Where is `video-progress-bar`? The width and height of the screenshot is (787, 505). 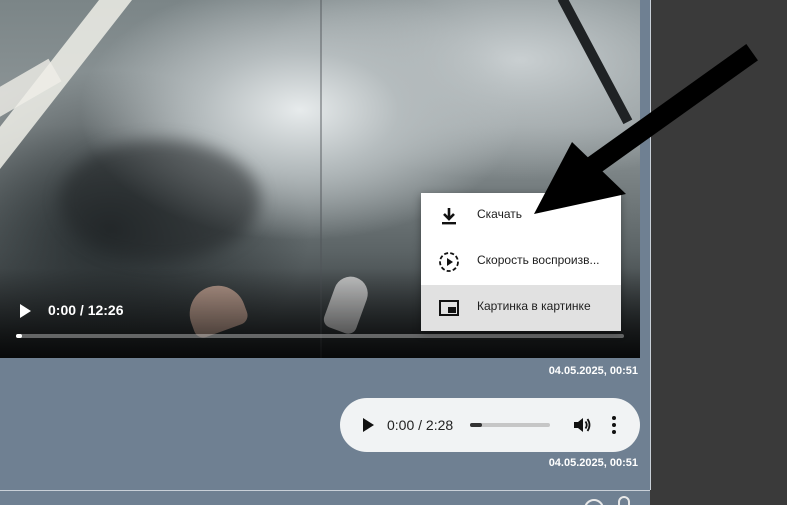
video-progress-bar is located at coordinates (320, 336).